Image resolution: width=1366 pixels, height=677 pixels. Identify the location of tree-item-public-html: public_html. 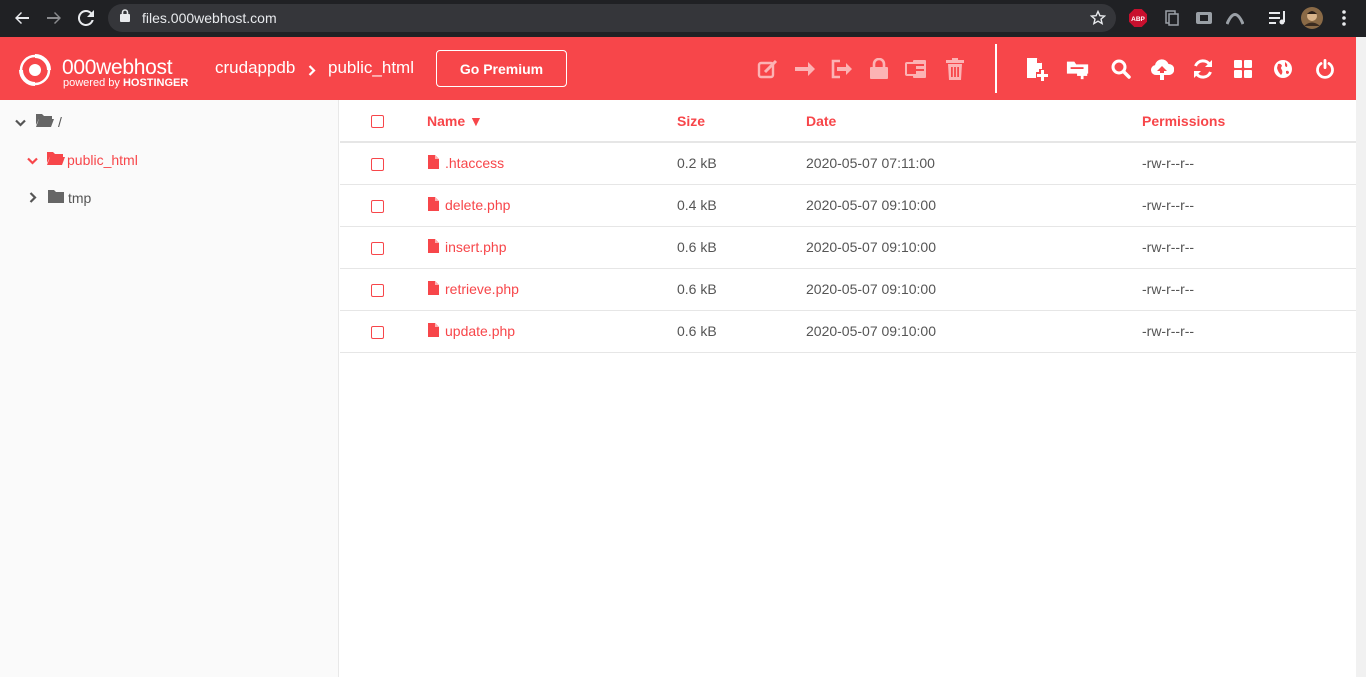
(82, 159).